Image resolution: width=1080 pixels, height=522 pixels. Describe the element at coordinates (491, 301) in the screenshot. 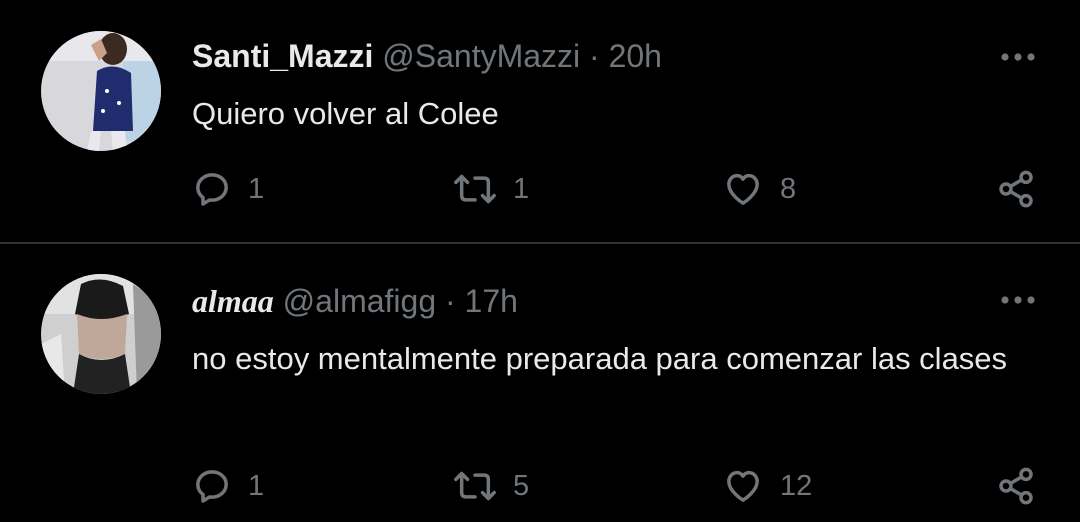

I see `tweet-timestamp: 17h` at that location.